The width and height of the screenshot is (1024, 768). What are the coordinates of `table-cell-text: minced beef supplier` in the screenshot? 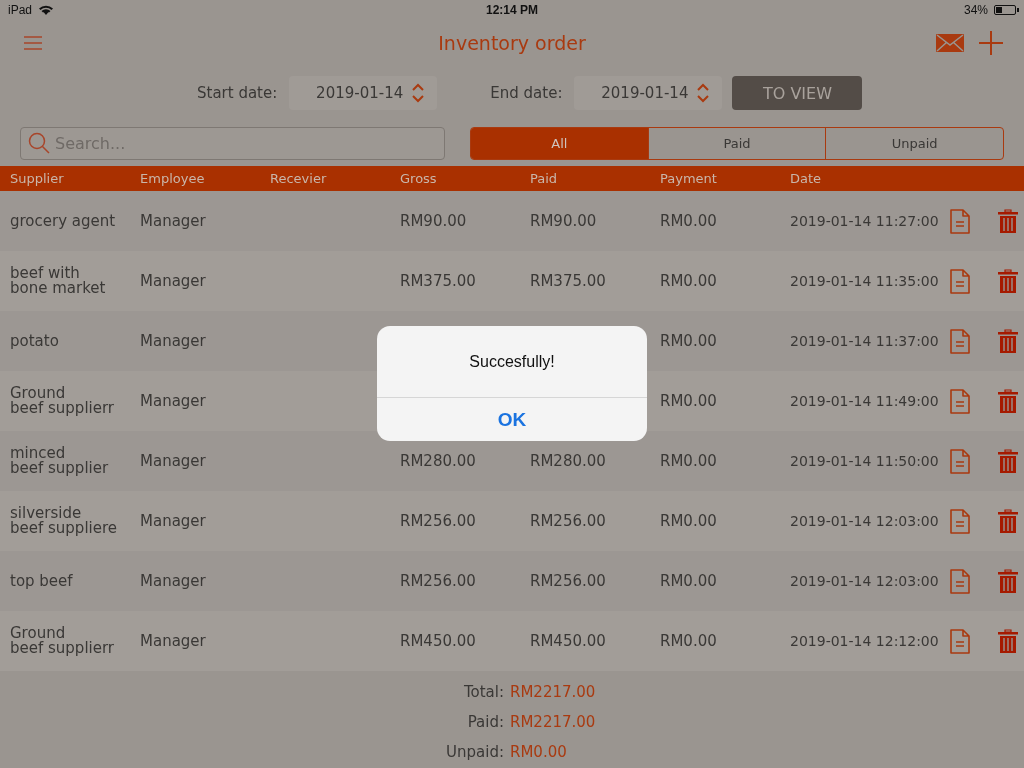 It's located at (60, 461).